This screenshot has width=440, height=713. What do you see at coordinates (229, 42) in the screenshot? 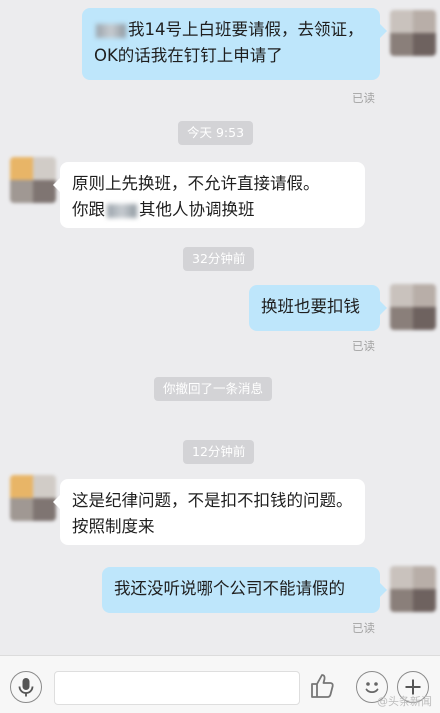
I see `message-text: 我14号上白班要请假，去领证，OK的话我在钉钉上申请了` at bounding box center [229, 42].